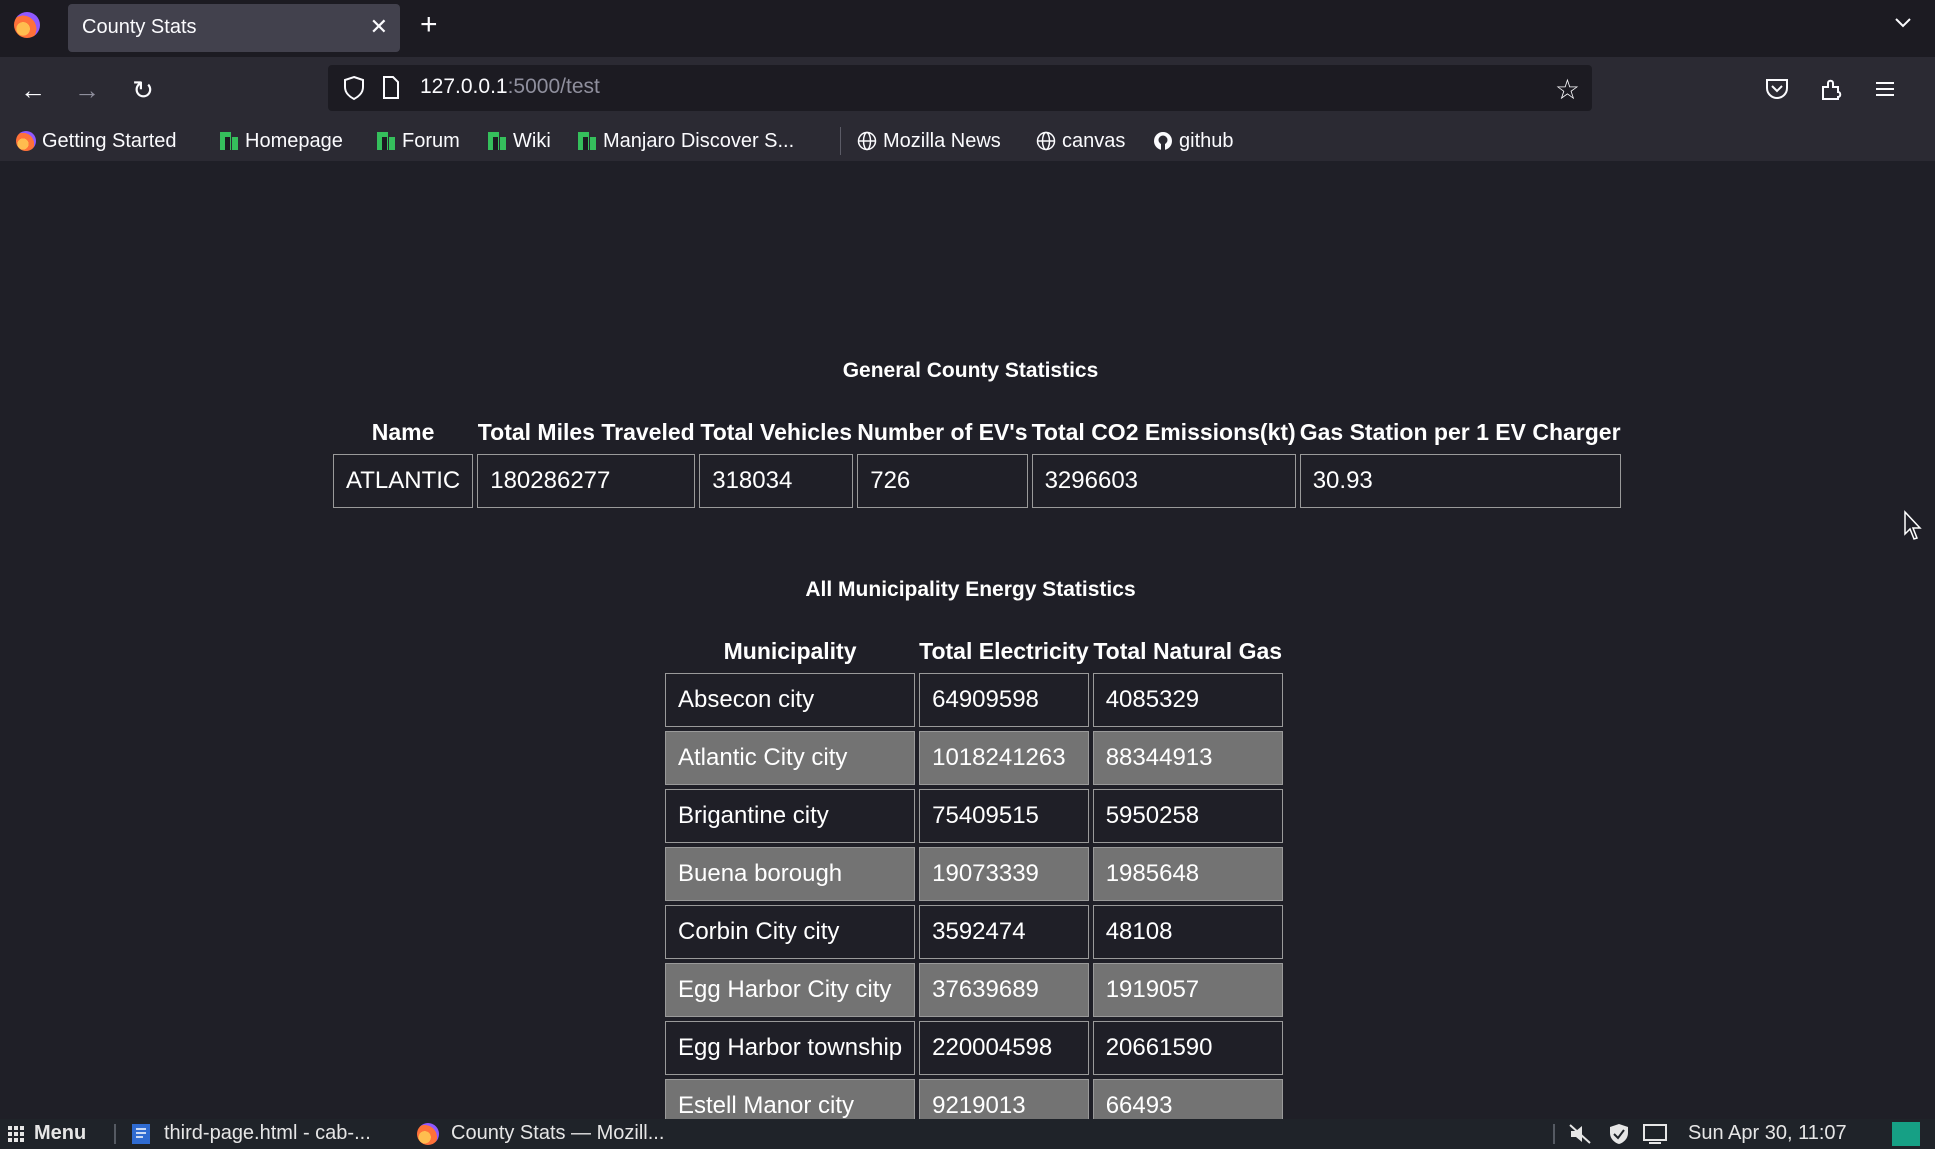 Image resolution: width=1935 pixels, height=1149 pixels. Describe the element at coordinates (60, 1133) in the screenshot. I see `menu-label: Menu` at that location.